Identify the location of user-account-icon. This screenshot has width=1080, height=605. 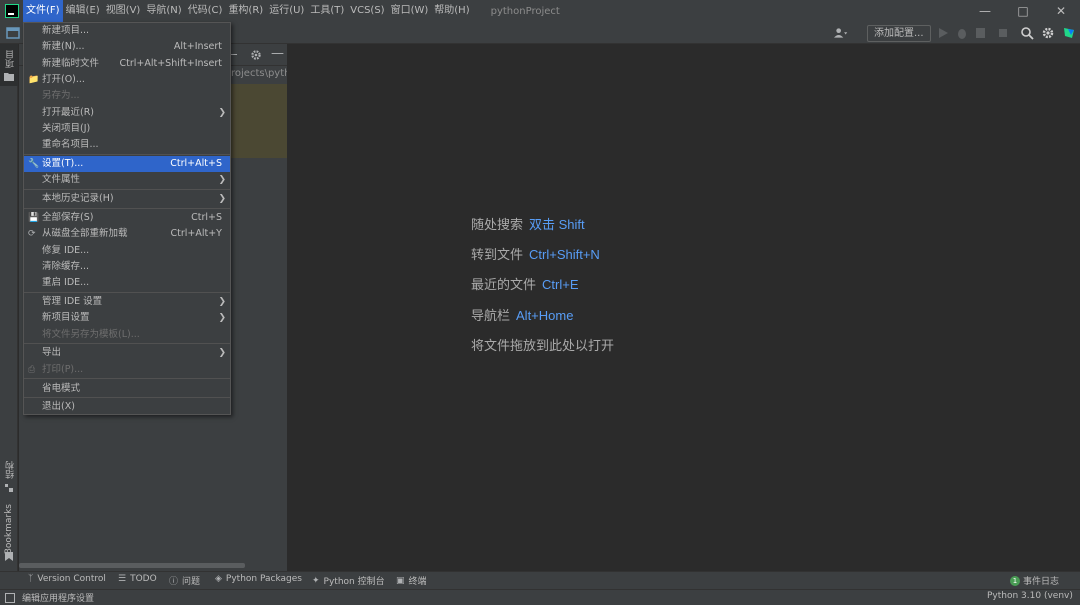
(841, 33).